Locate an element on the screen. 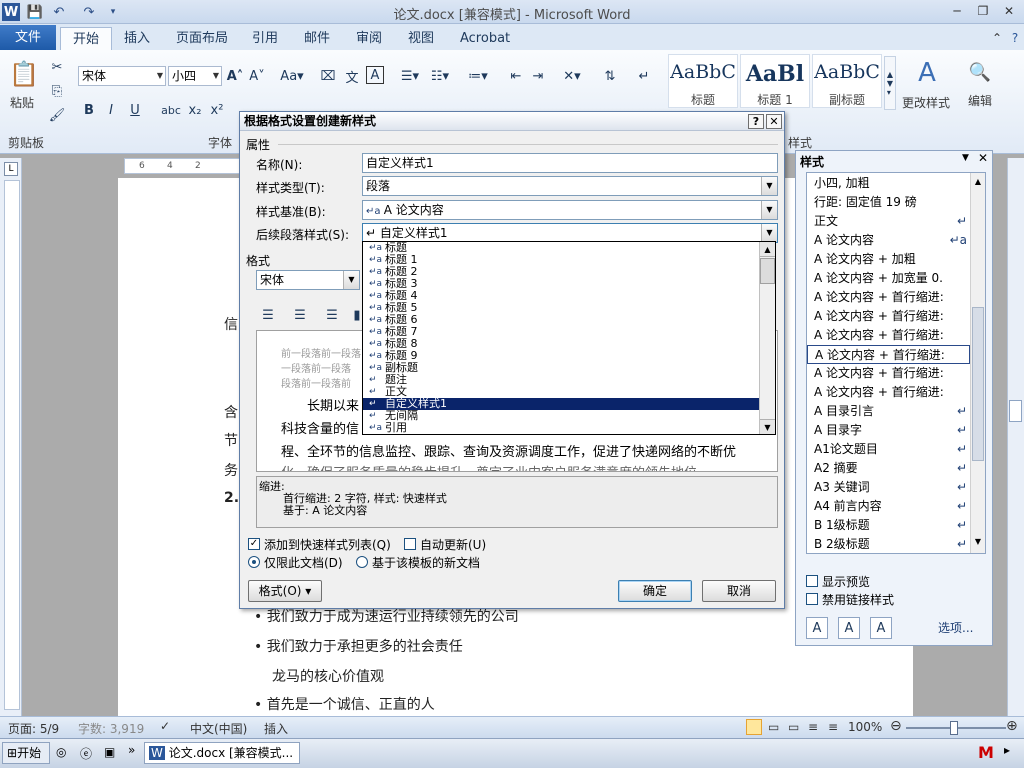  dropdown-scroll-thumb is located at coordinates (767, 271).